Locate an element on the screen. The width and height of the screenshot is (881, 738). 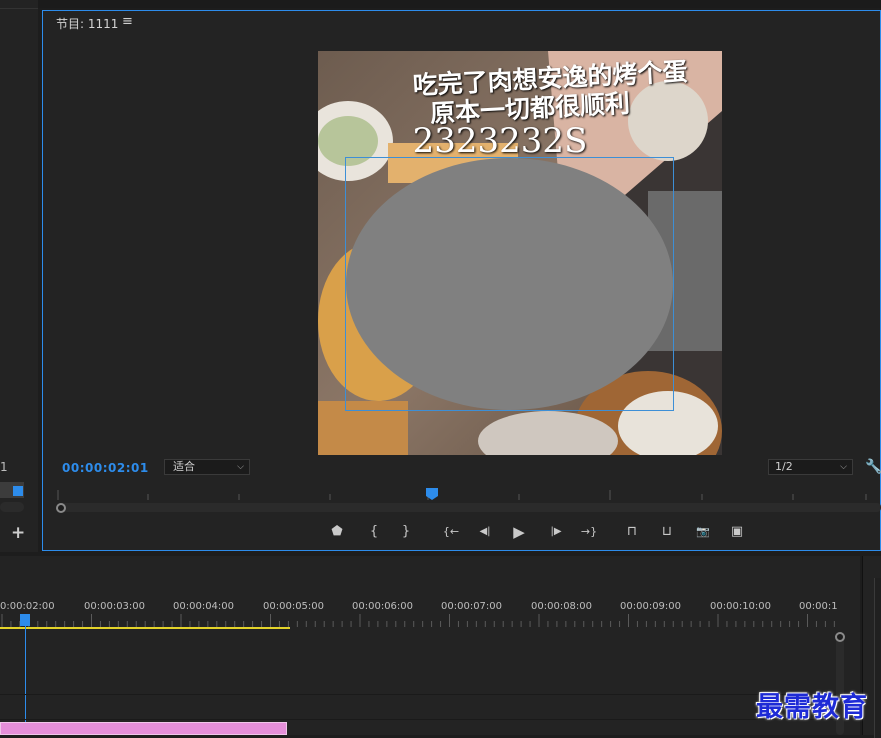
add-icon: + is located at coordinates (18, 533).